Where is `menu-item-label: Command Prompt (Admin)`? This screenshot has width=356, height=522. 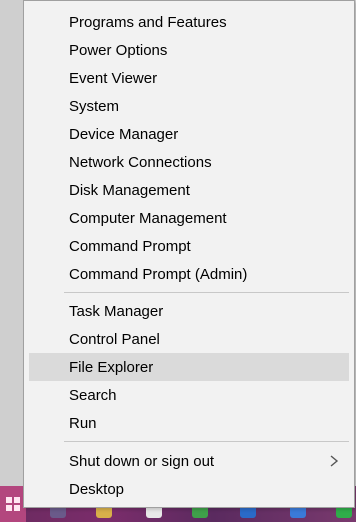
menu-item-label: Command Prompt (Admin) is located at coordinates (158, 274).